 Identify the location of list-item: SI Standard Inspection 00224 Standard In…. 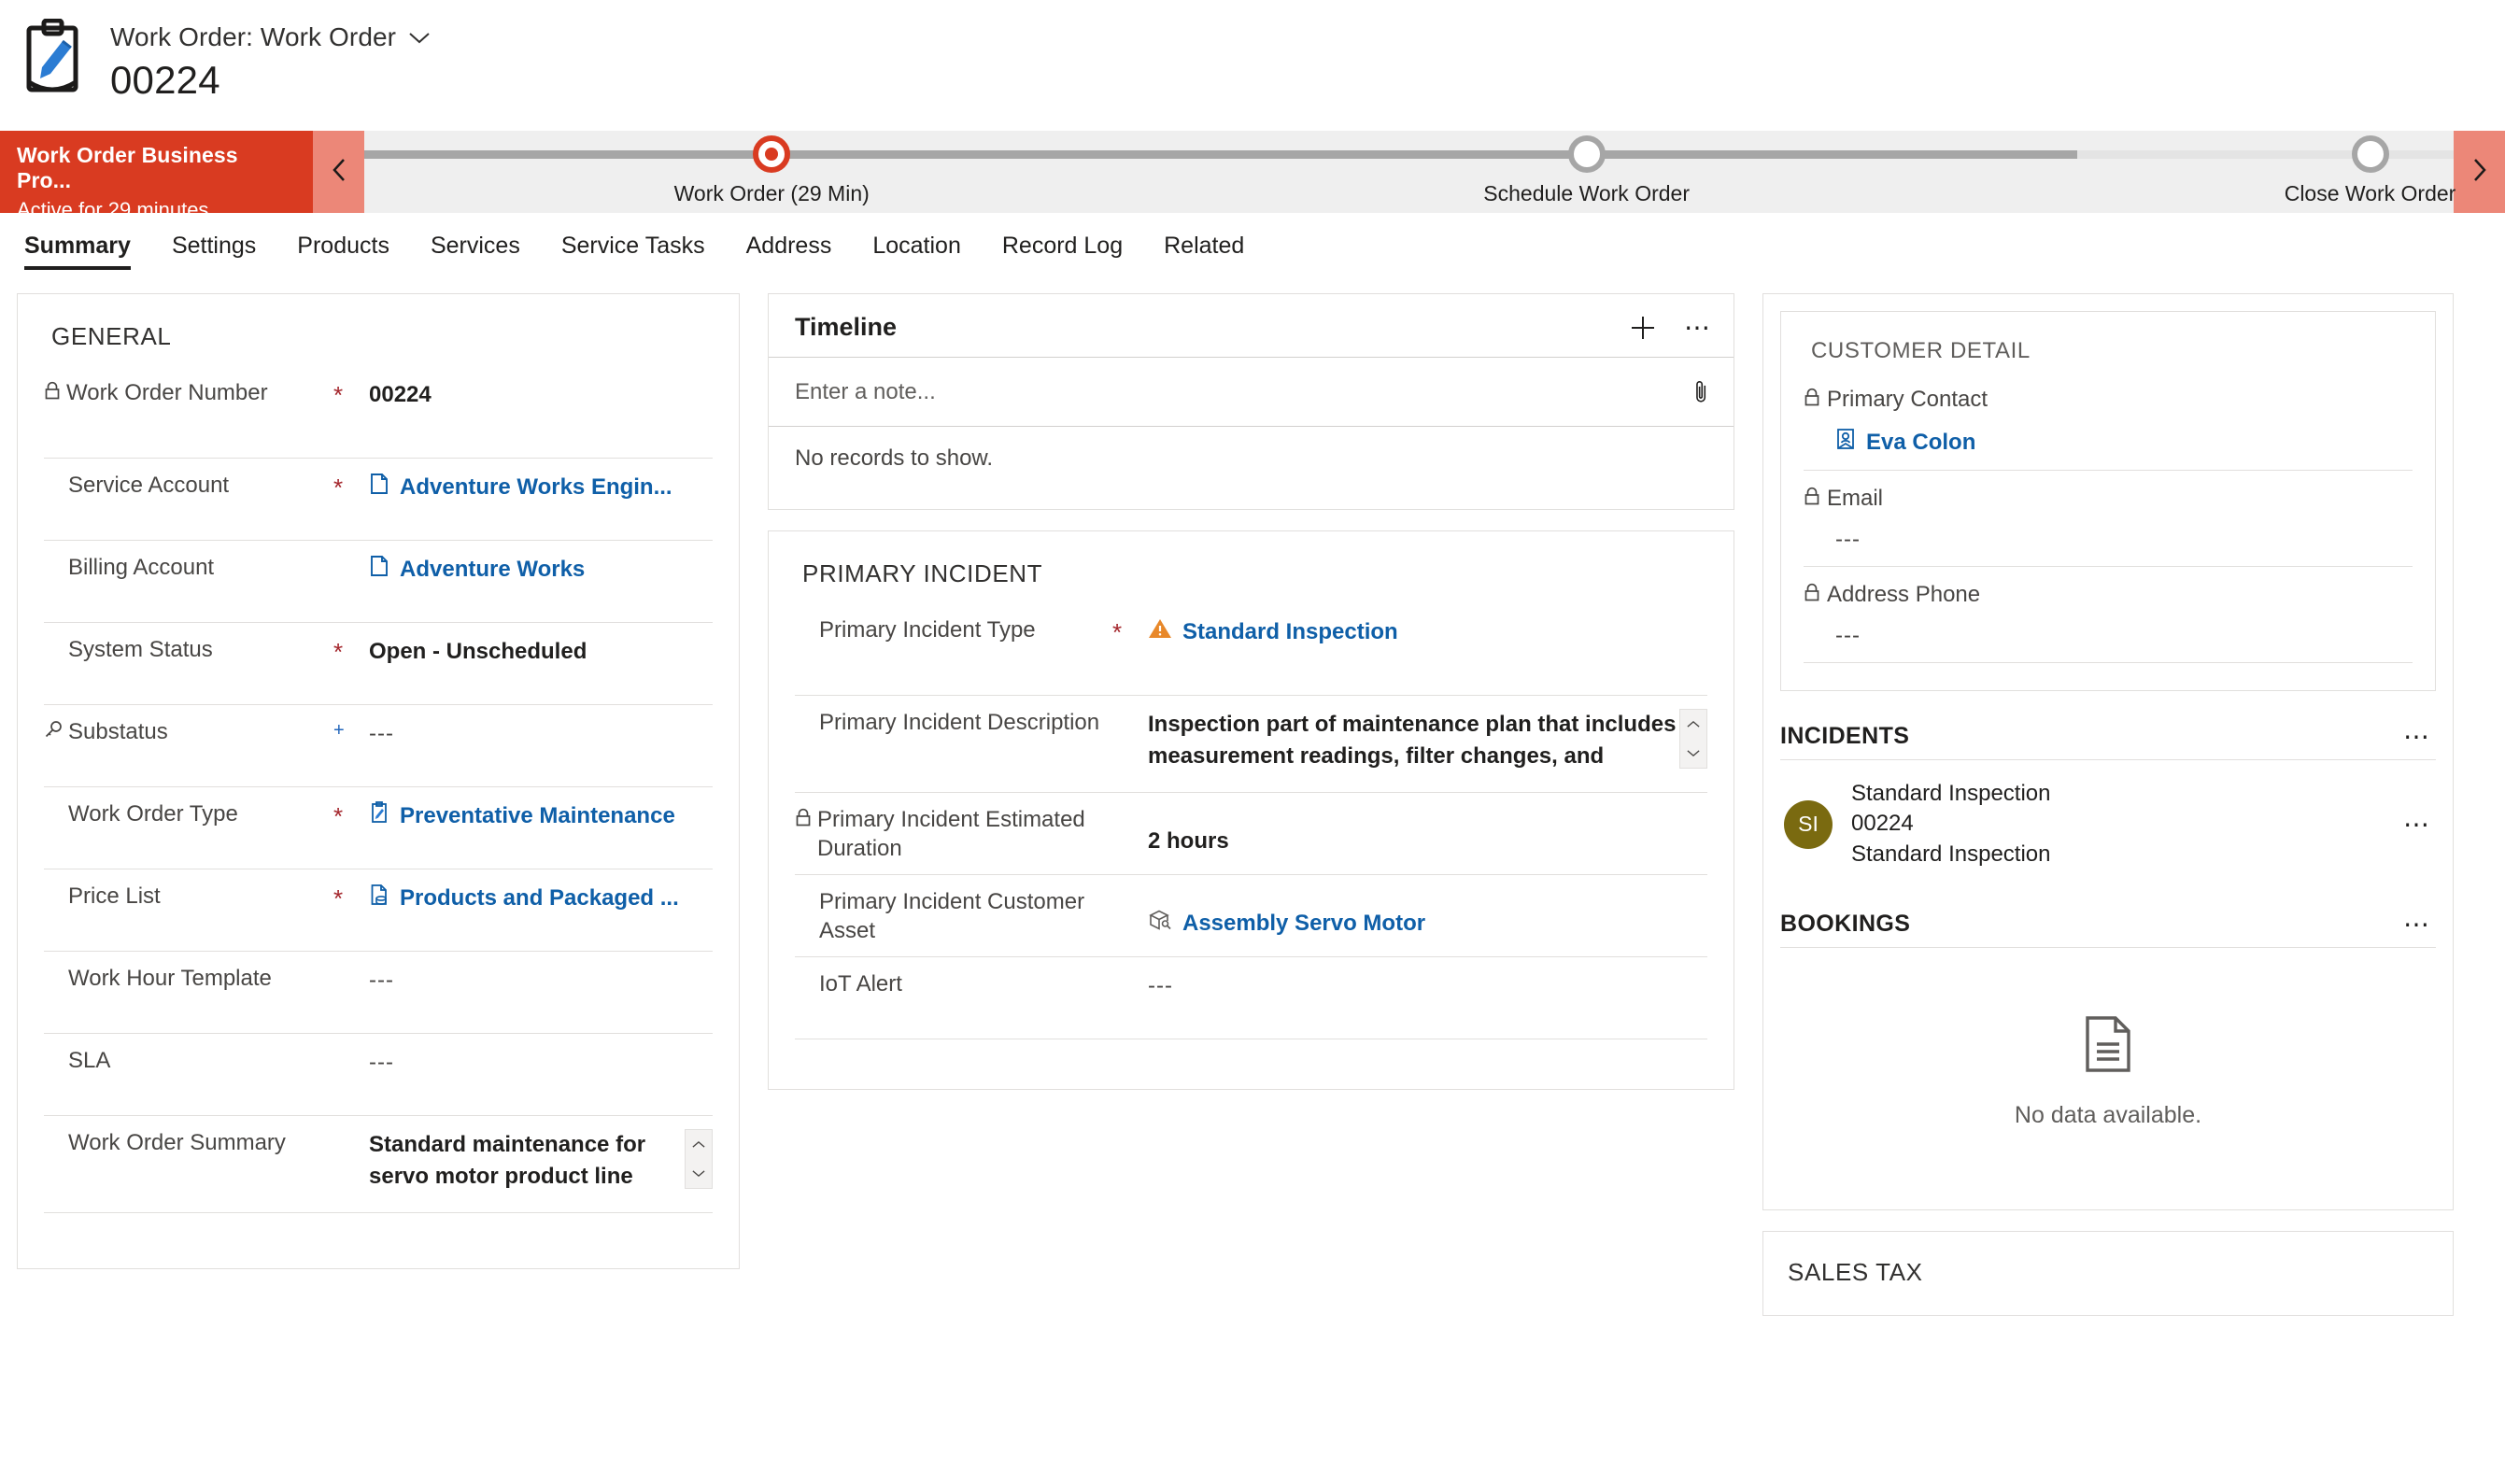
(2108, 825).